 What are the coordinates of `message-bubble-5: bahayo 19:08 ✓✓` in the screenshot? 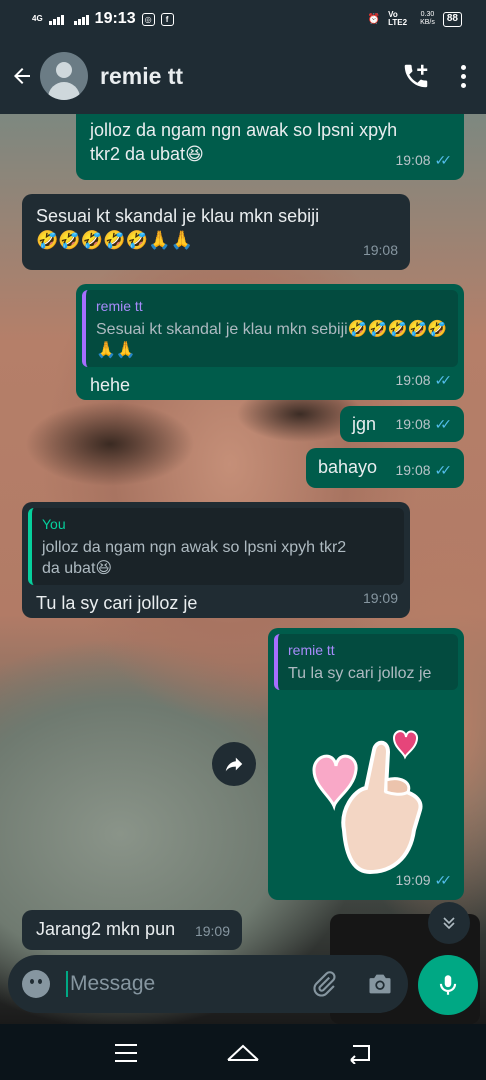 It's located at (385, 468).